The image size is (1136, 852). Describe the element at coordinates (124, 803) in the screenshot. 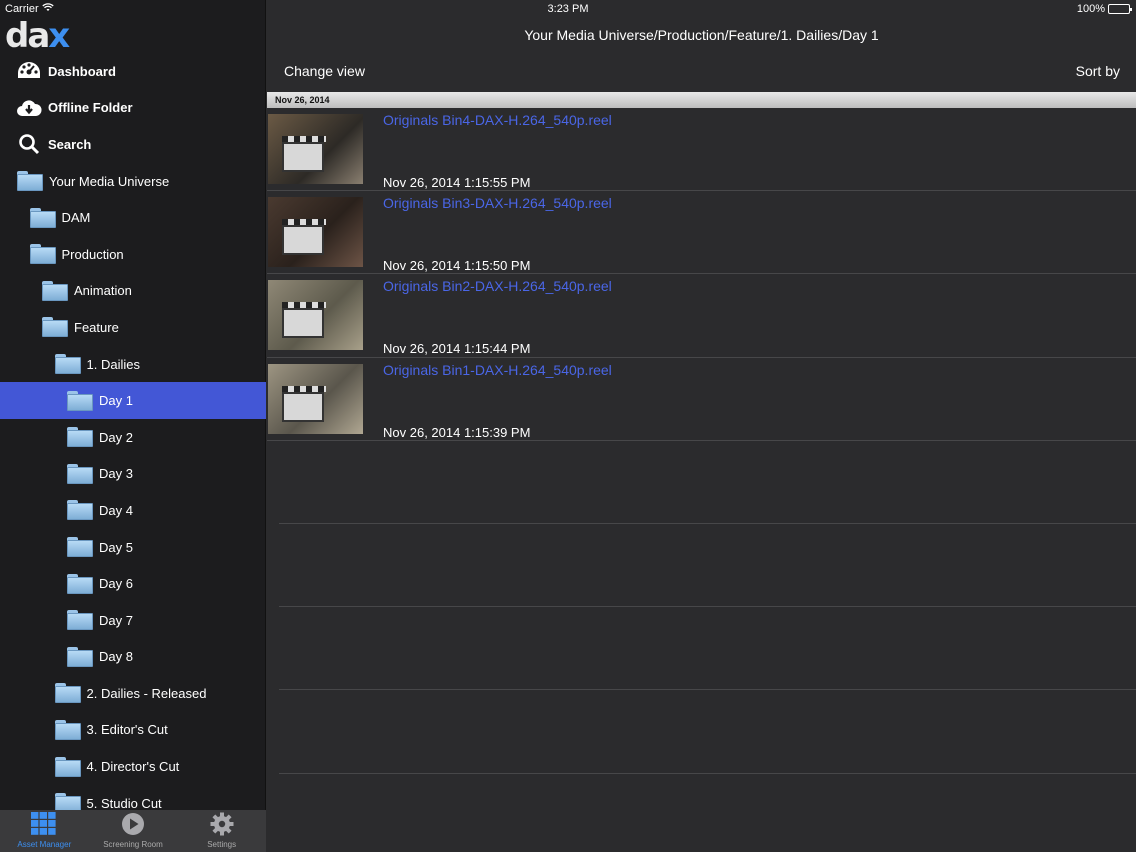

I see `sidebar-item-label: 5. Studio Cut` at that location.